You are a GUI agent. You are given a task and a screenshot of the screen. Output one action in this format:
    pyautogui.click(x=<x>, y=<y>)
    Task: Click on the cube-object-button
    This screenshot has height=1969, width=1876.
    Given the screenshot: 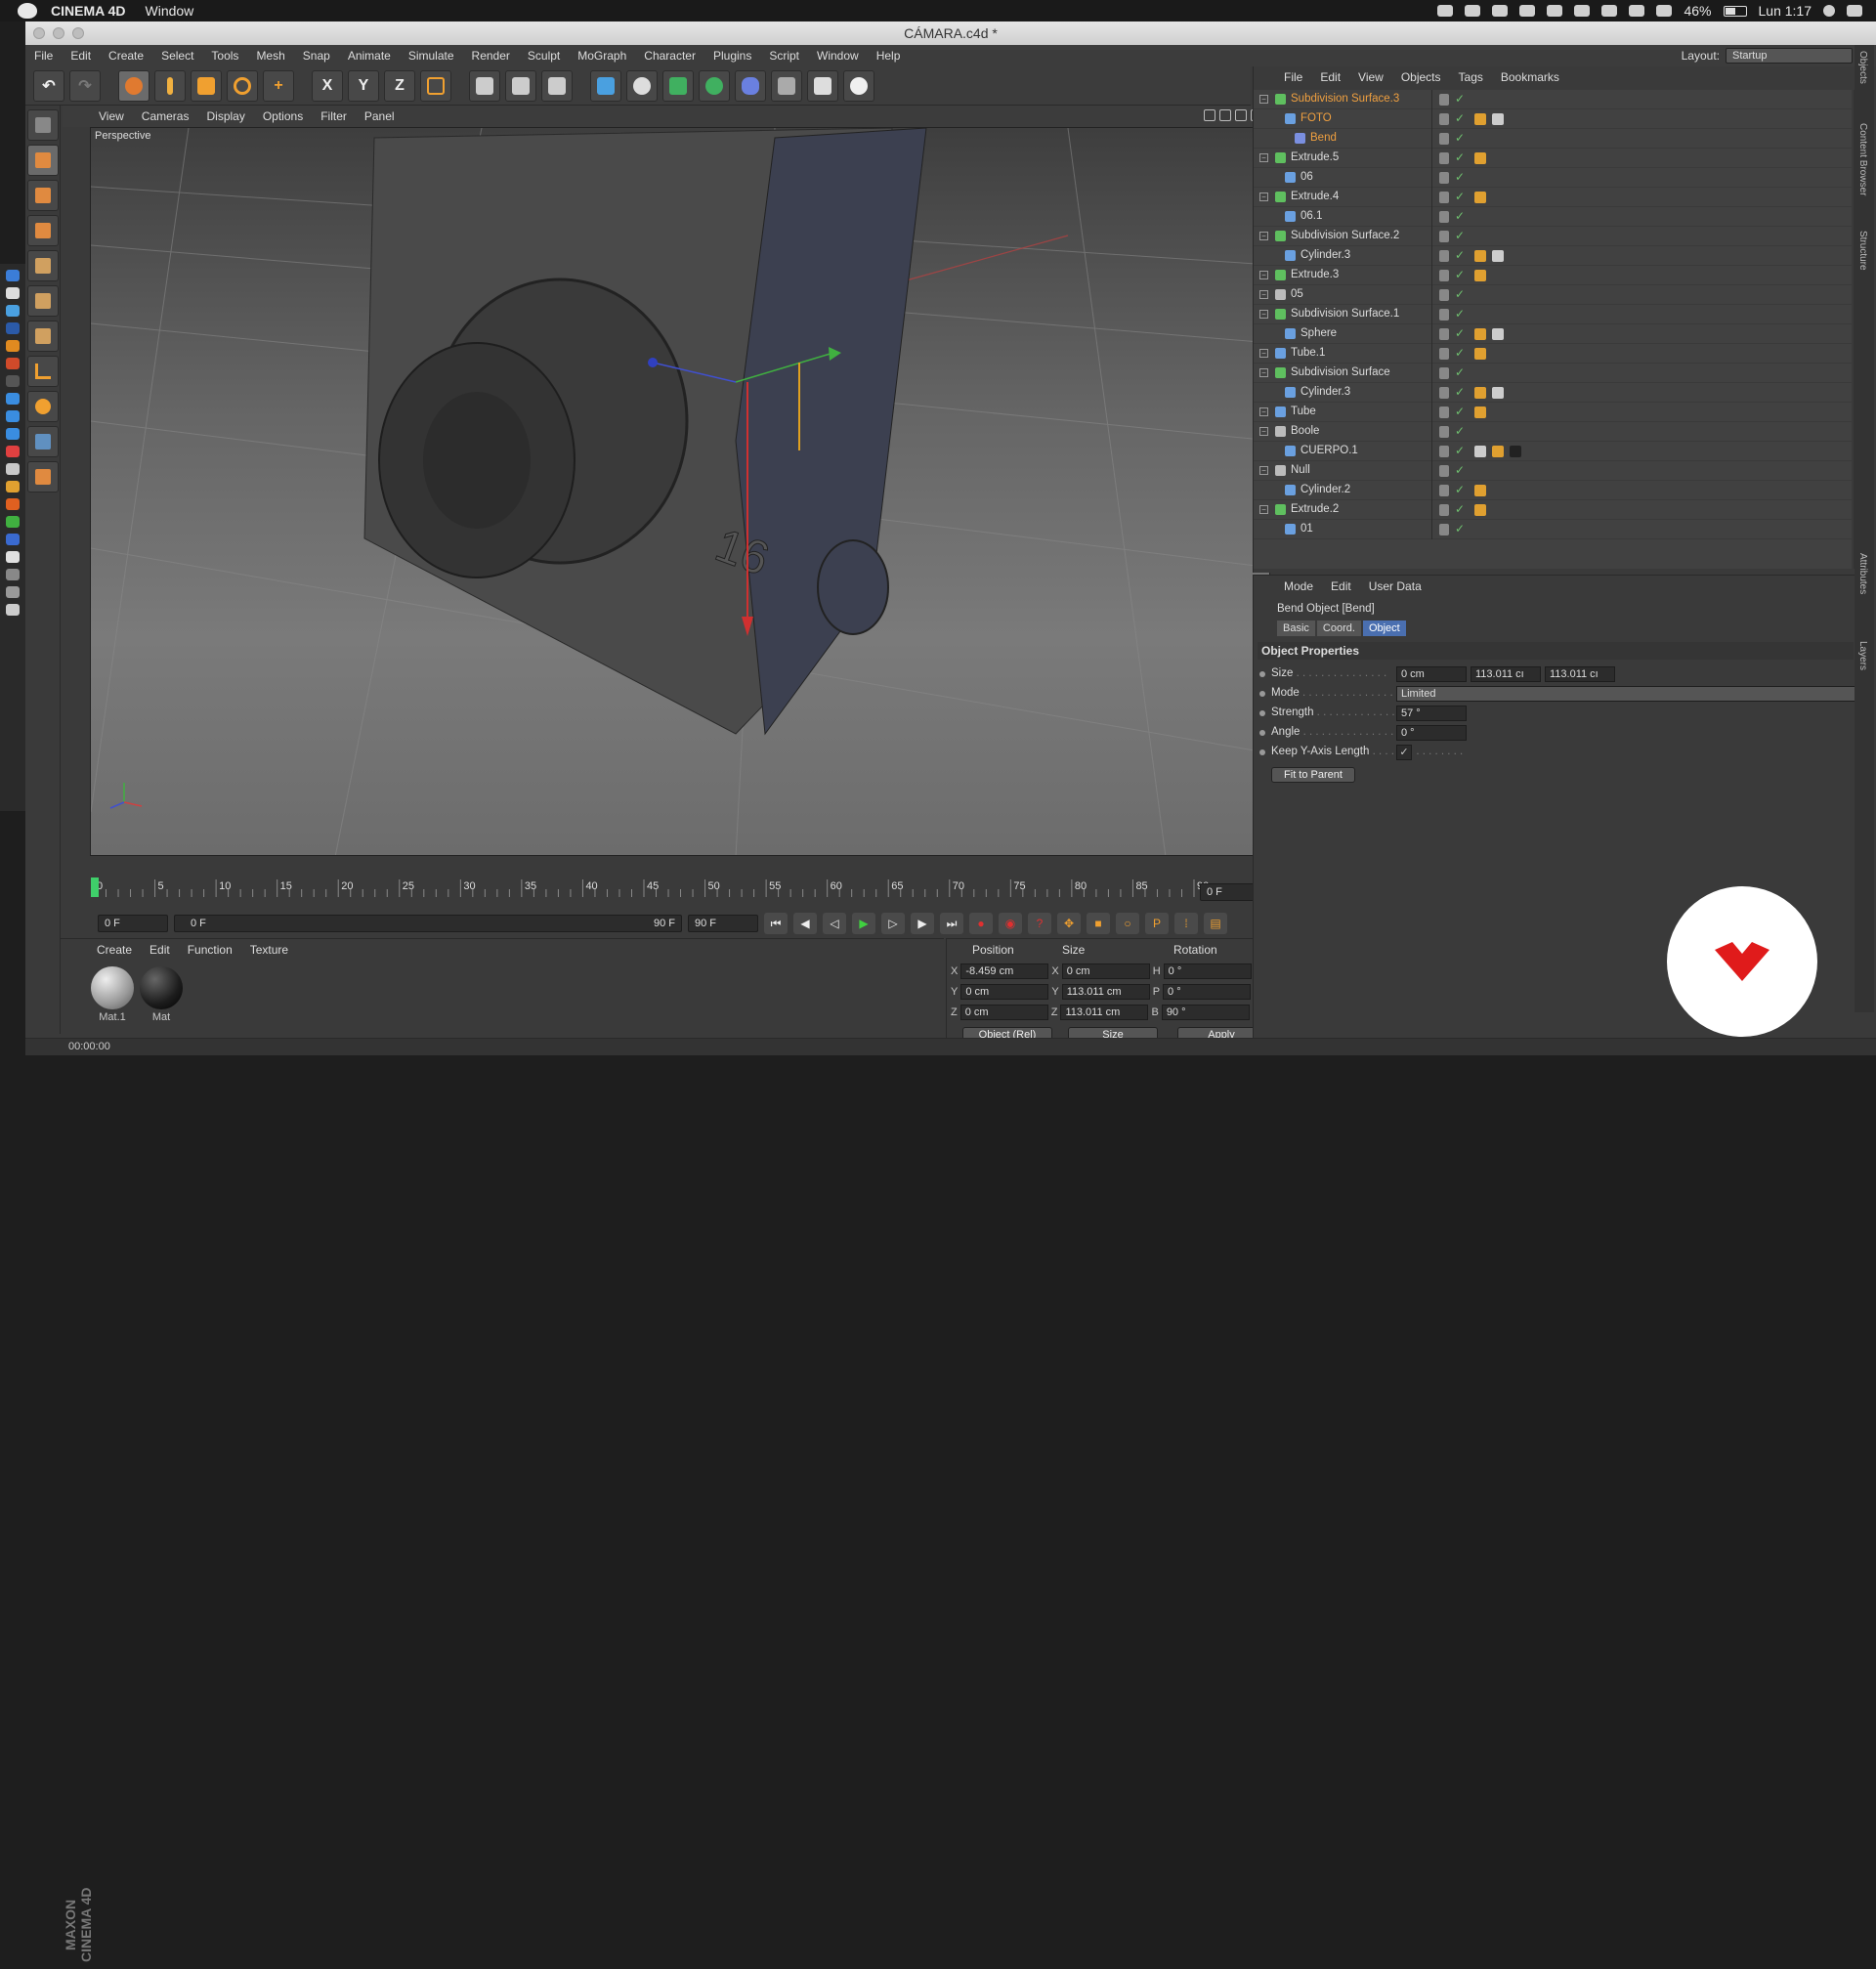 What is the action you would take?
    pyautogui.click(x=605, y=85)
    